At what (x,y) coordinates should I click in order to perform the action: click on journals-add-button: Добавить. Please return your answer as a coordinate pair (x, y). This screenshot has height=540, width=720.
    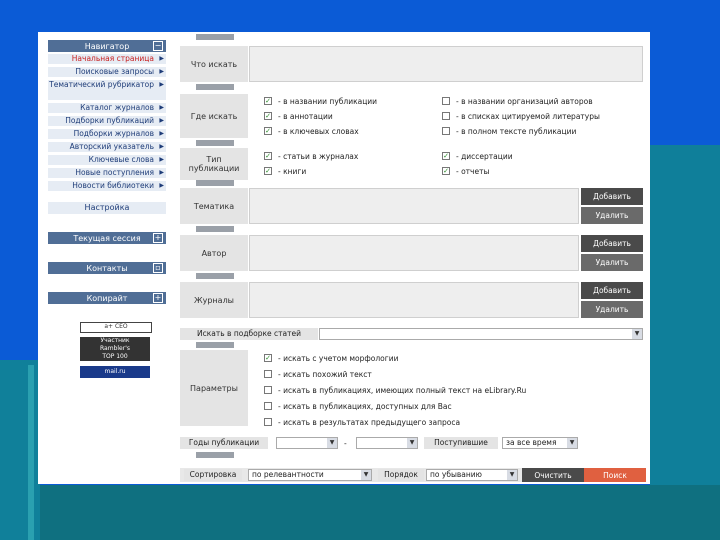
    Looking at the image, I should click on (612, 290).